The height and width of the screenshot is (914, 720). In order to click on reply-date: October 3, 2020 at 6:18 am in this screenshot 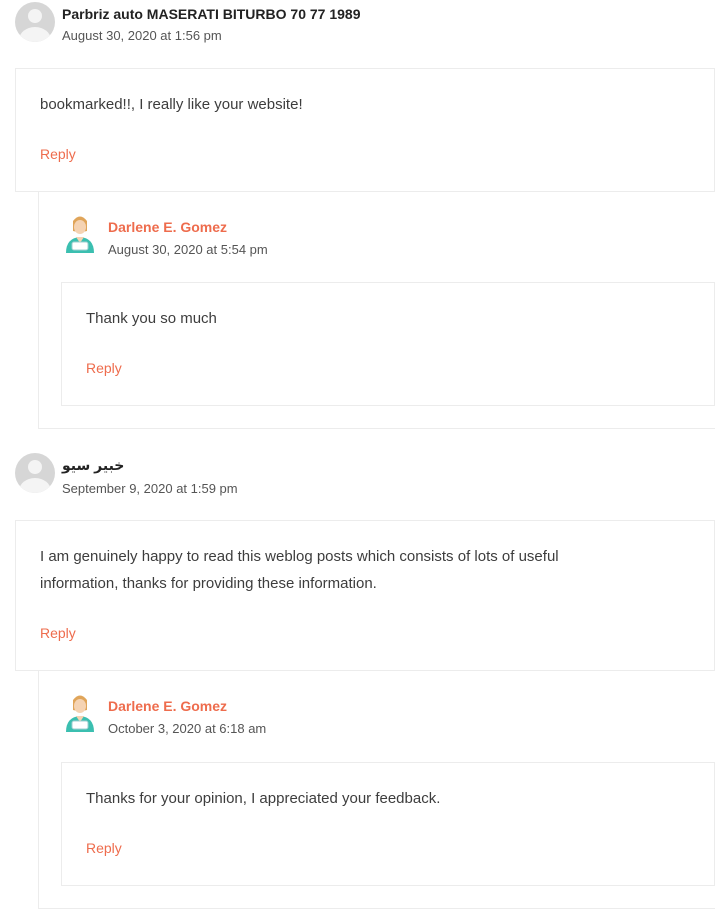, I will do `click(187, 728)`.